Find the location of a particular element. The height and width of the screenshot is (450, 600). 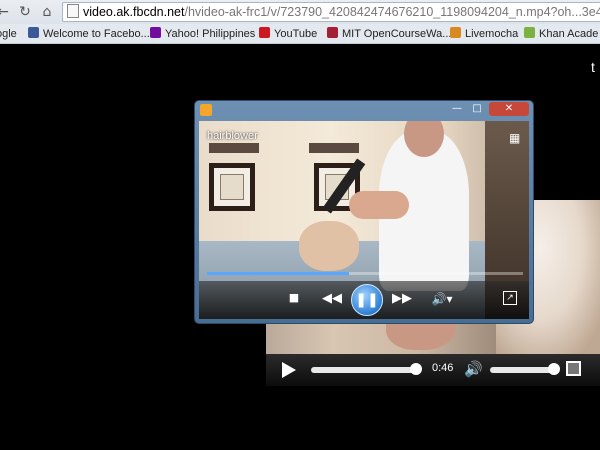

media-title: hairblower is located at coordinates (232, 136).